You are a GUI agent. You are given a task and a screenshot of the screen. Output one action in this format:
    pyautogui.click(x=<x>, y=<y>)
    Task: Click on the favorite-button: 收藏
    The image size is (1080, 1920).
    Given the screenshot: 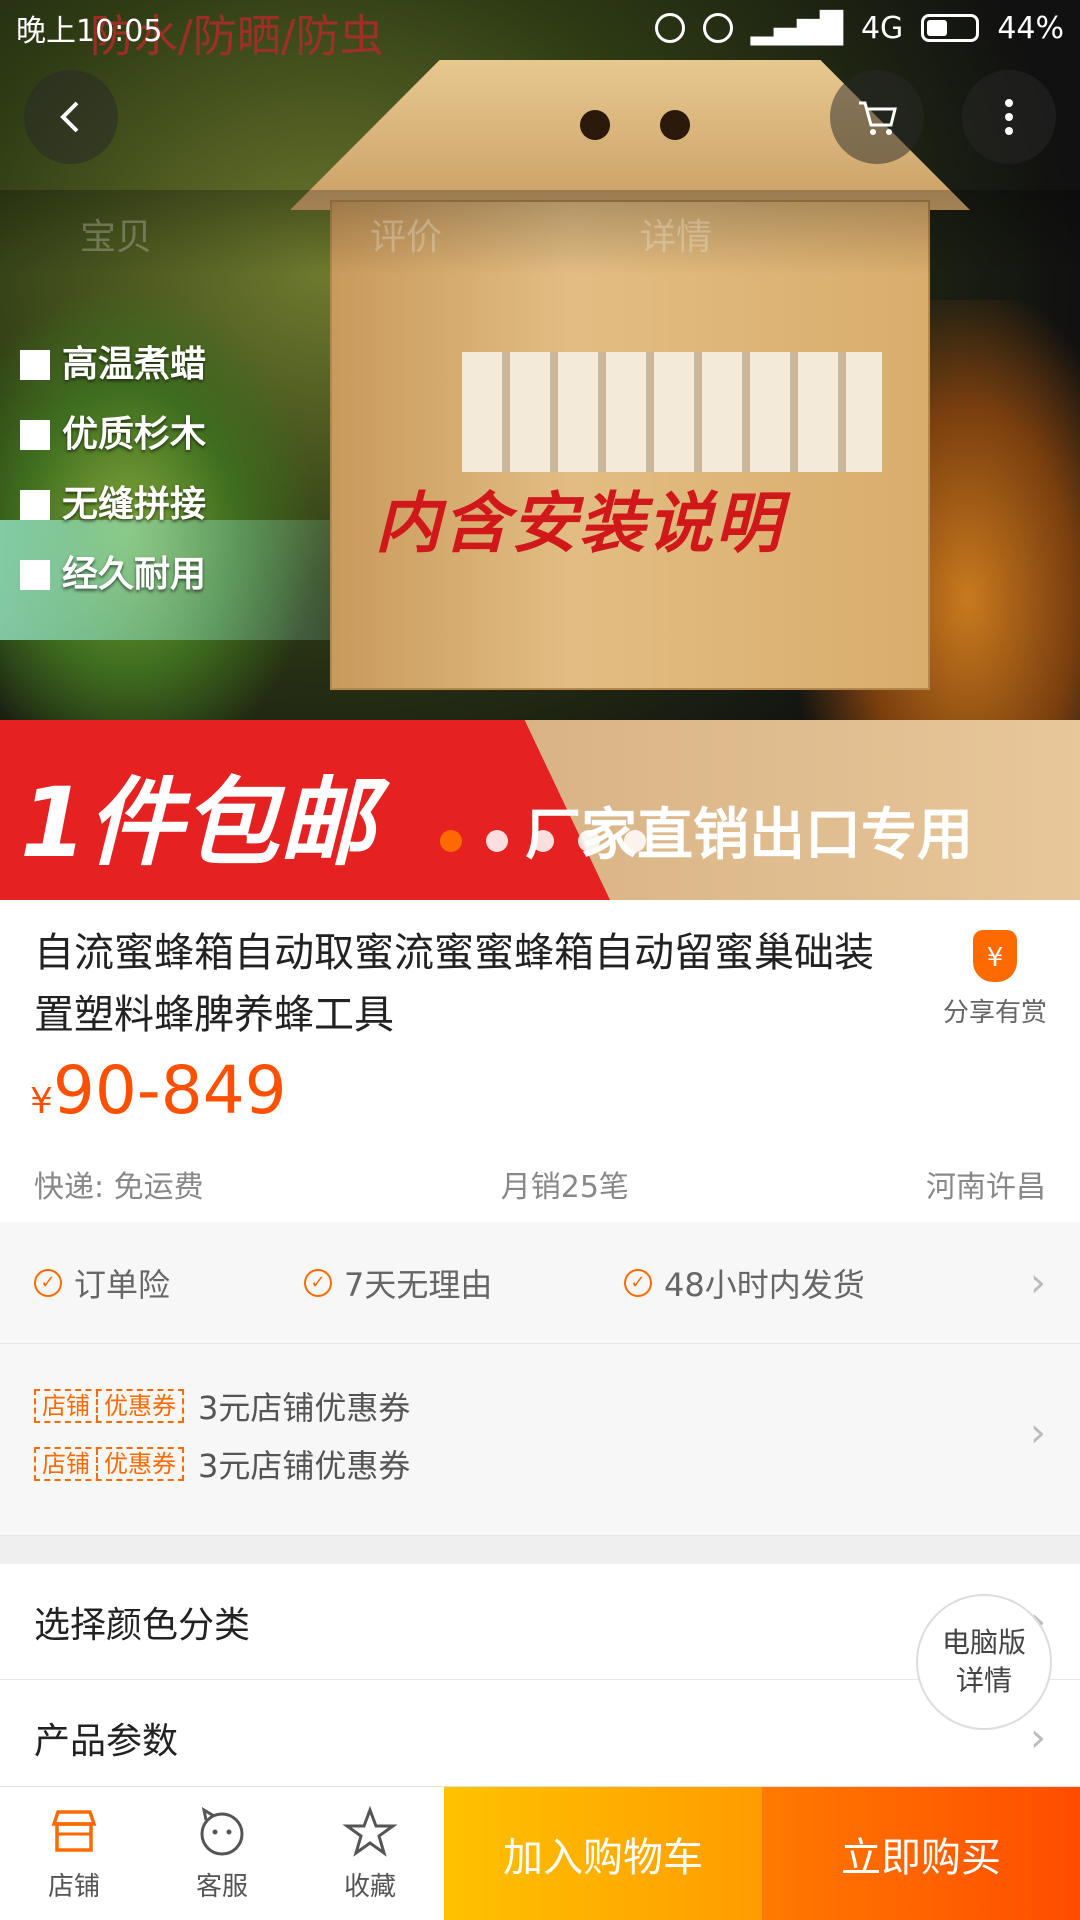 What is the action you would take?
    pyautogui.click(x=370, y=1853)
    